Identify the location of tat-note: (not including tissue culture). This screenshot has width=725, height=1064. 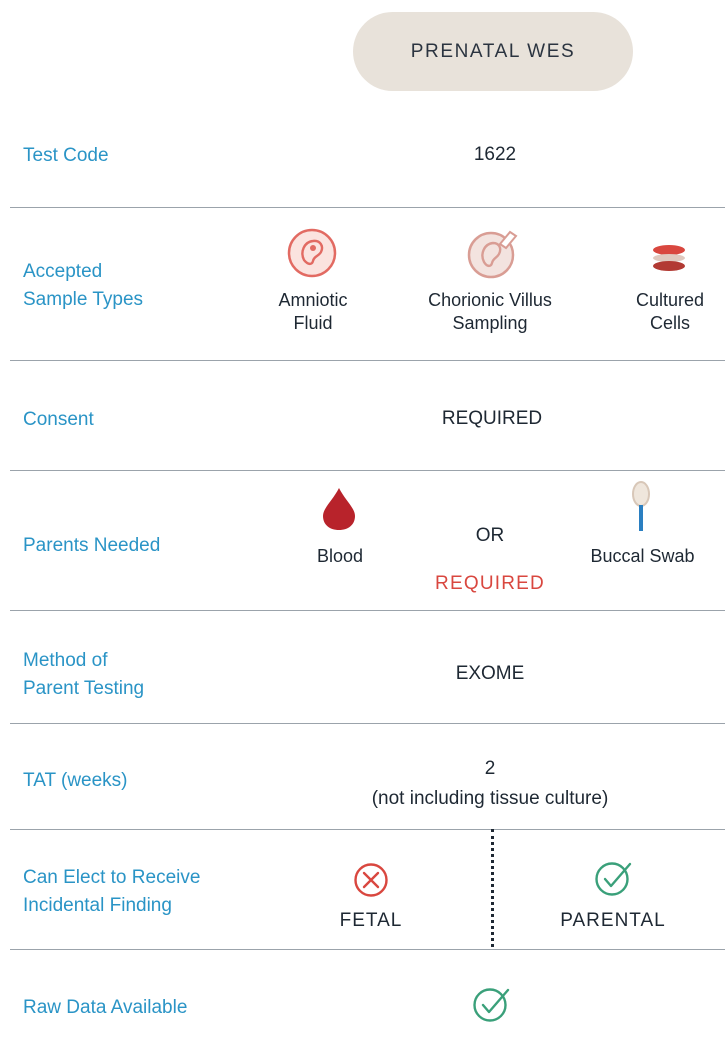
(490, 798).